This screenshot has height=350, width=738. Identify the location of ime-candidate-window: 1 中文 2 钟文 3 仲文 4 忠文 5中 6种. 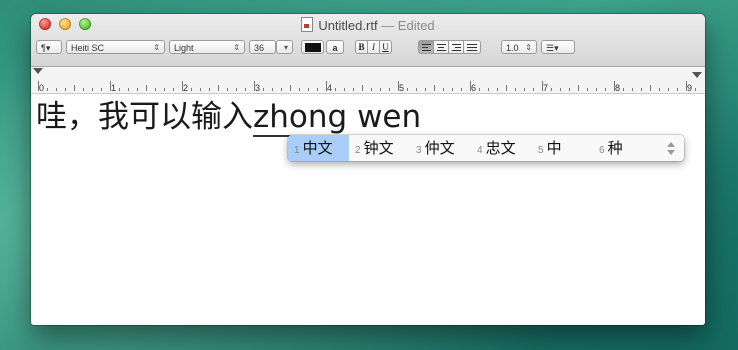
(486, 148).